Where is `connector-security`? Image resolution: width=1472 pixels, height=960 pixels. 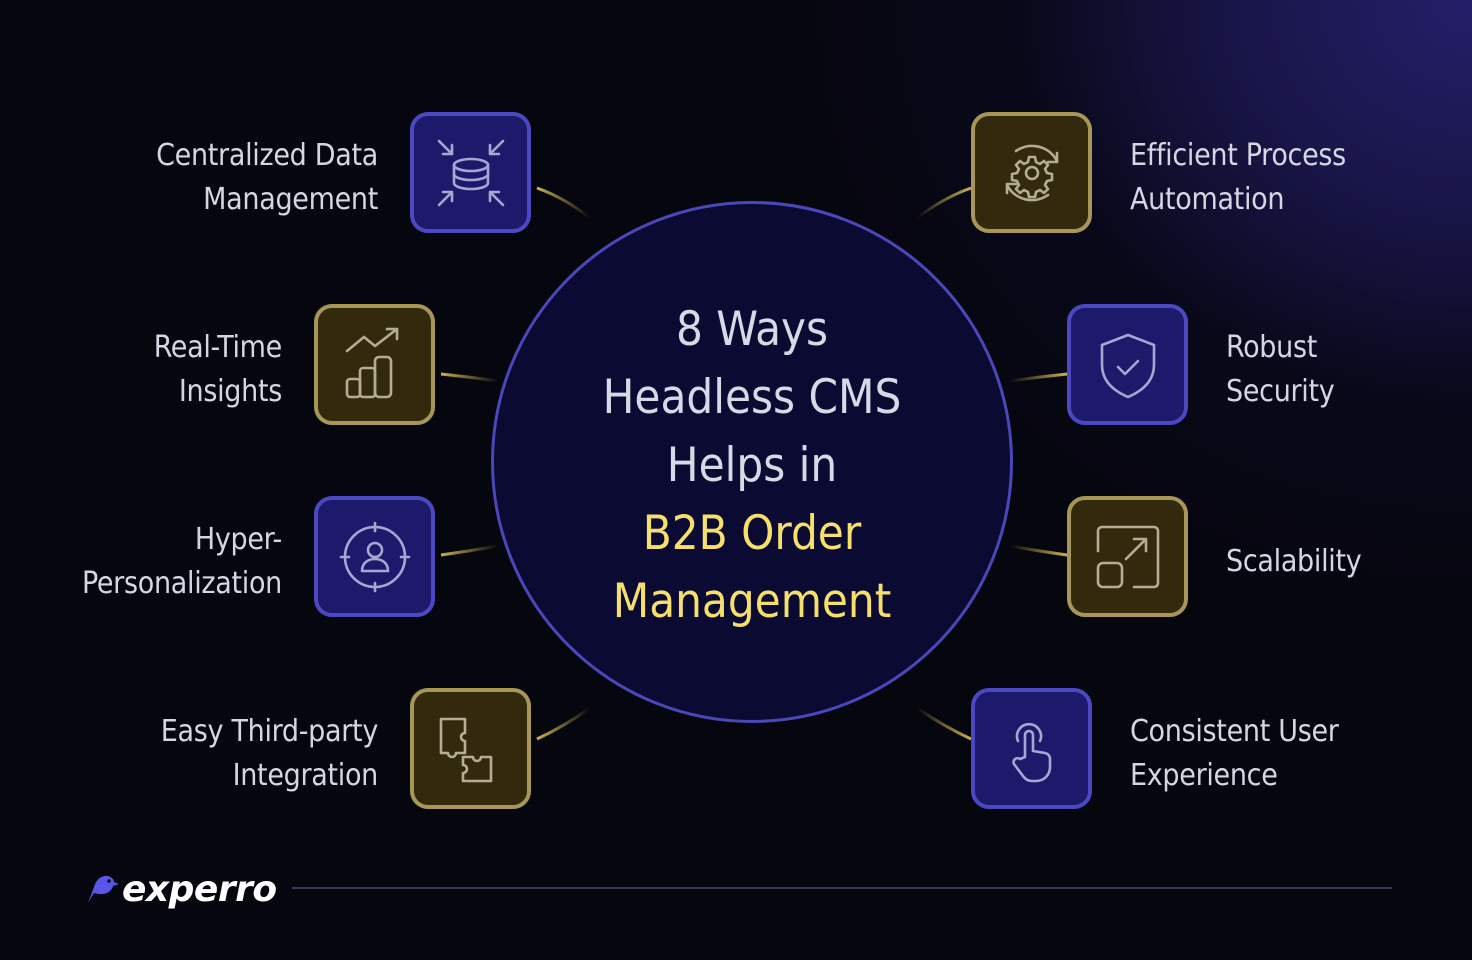
connector-security is located at coordinates (1038, 377).